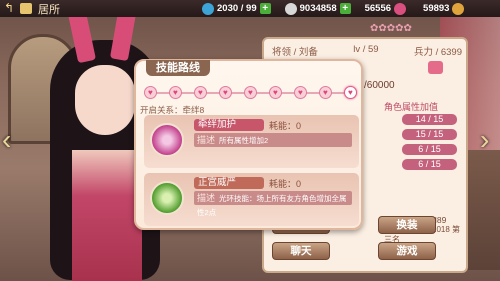  I want to click on add-energy-button: +, so click(265, 8).